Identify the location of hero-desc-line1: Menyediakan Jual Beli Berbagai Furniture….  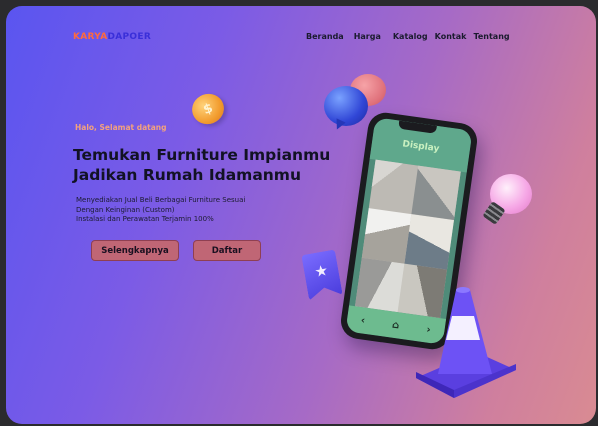
(161, 200).